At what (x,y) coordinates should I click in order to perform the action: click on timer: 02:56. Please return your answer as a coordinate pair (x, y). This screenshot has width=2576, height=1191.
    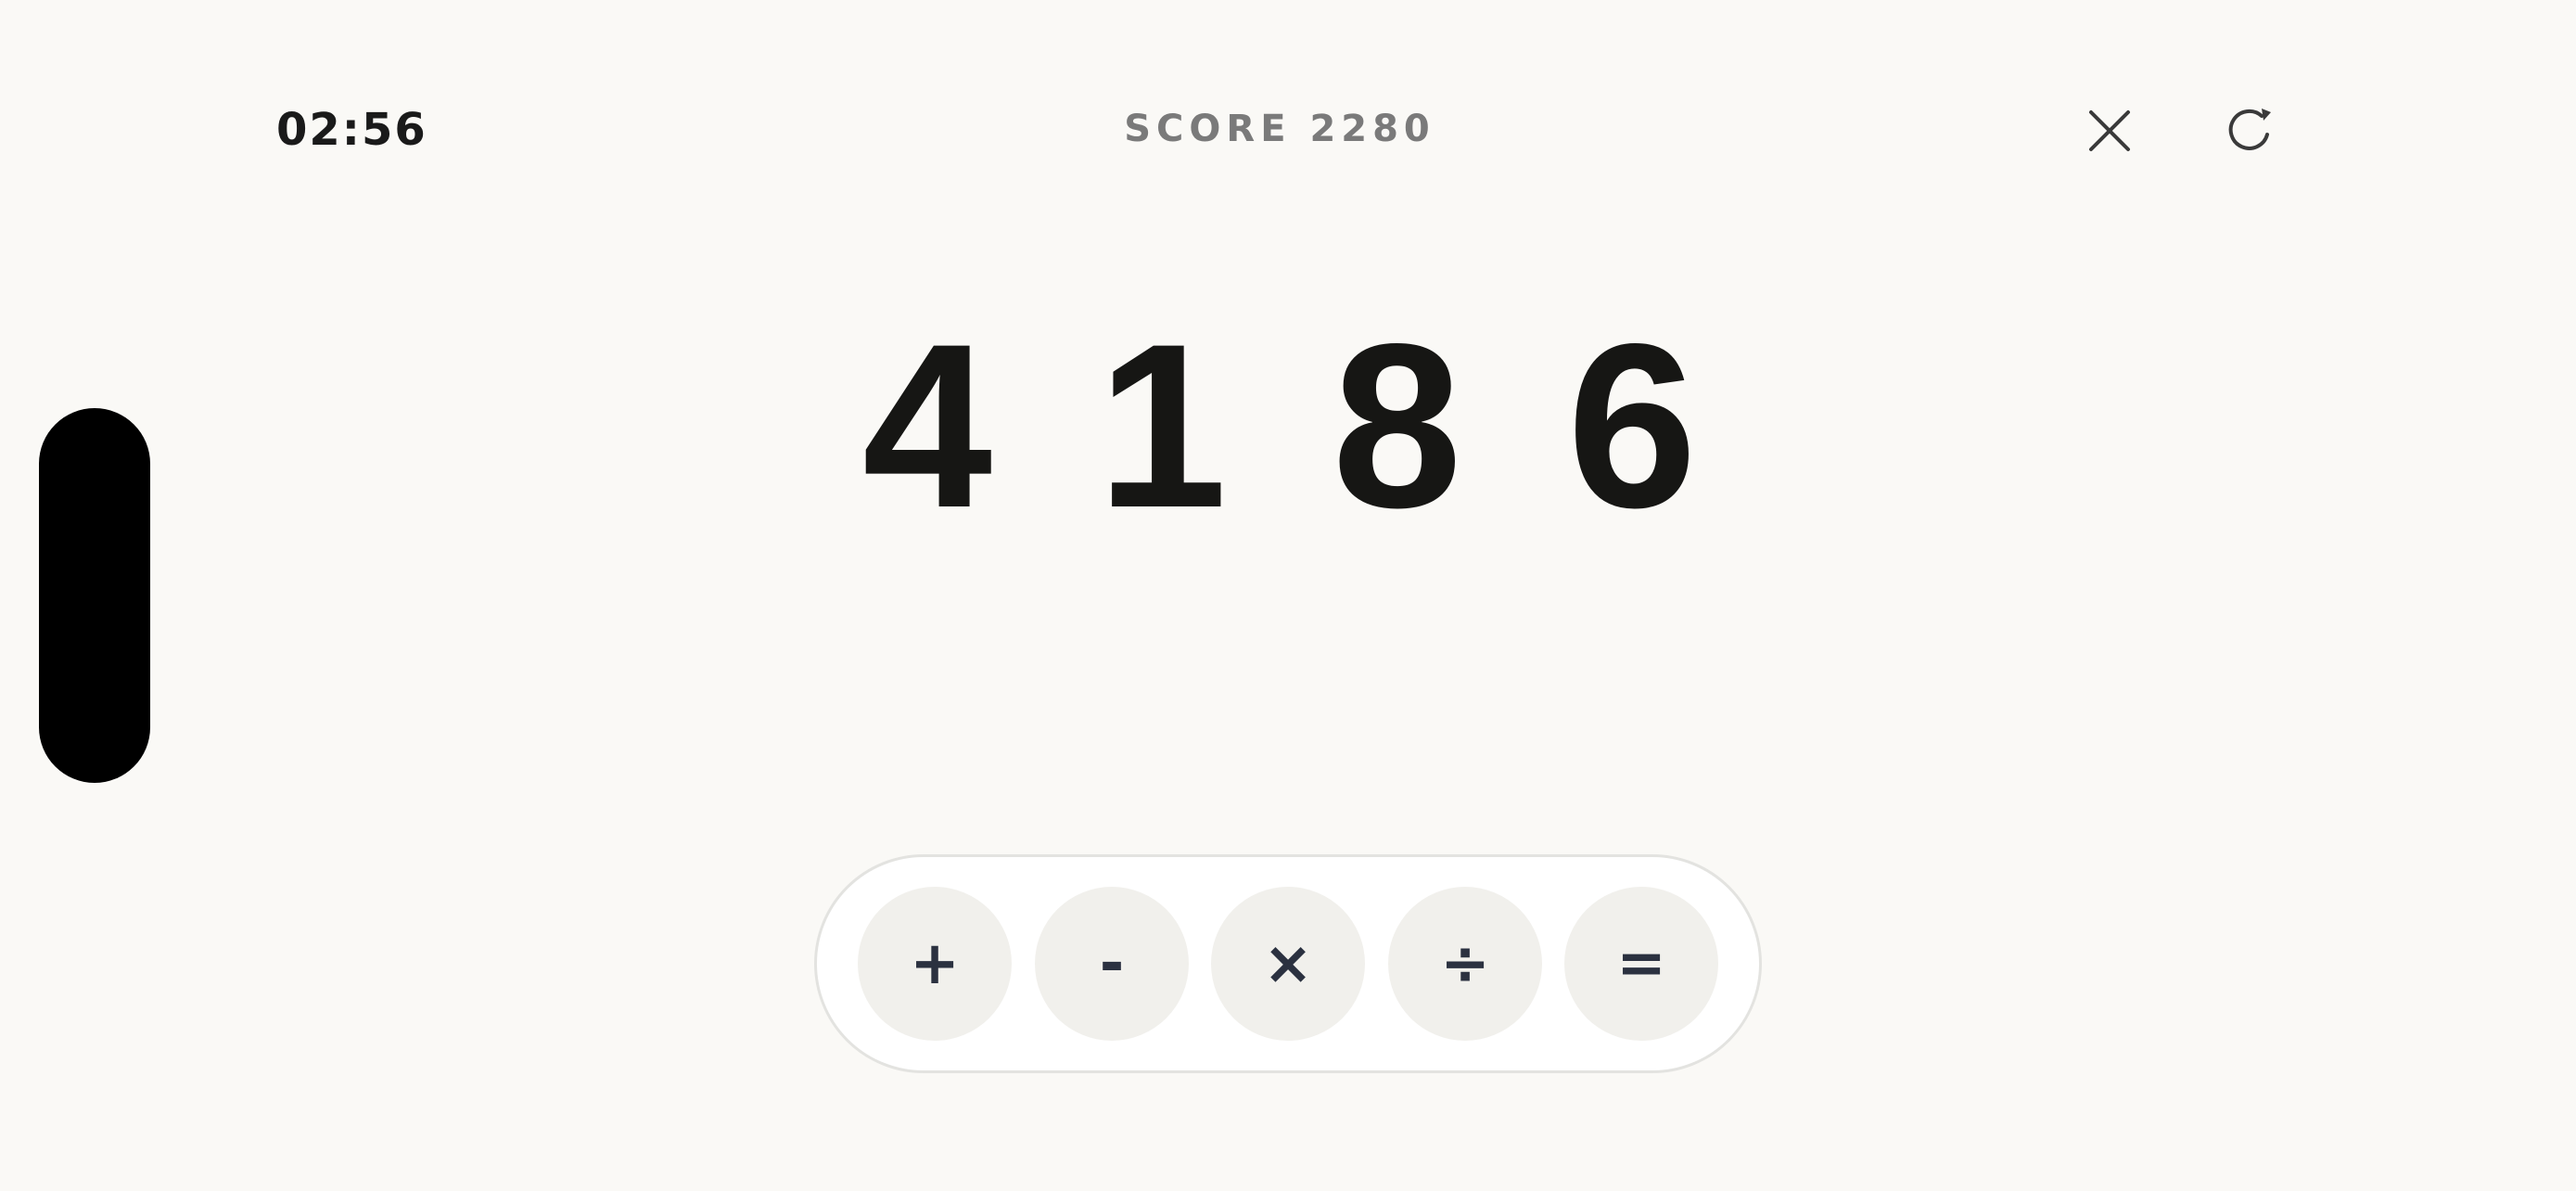
    Looking at the image, I should click on (351, 130).